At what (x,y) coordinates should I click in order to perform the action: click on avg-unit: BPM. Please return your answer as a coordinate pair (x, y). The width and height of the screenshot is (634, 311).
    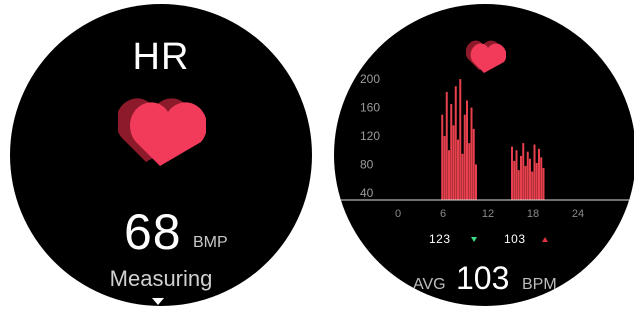
    Looking at the image, I should click on (539, 284).